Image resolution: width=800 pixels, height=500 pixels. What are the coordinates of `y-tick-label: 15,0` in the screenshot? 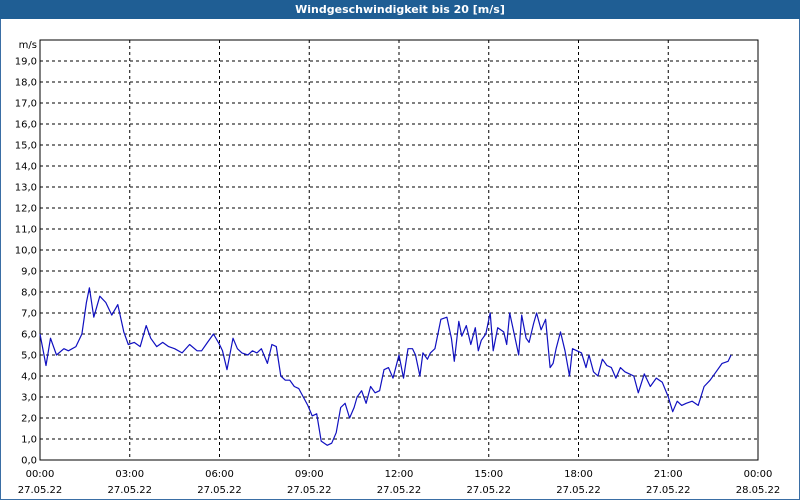 It's located at (26, 146).